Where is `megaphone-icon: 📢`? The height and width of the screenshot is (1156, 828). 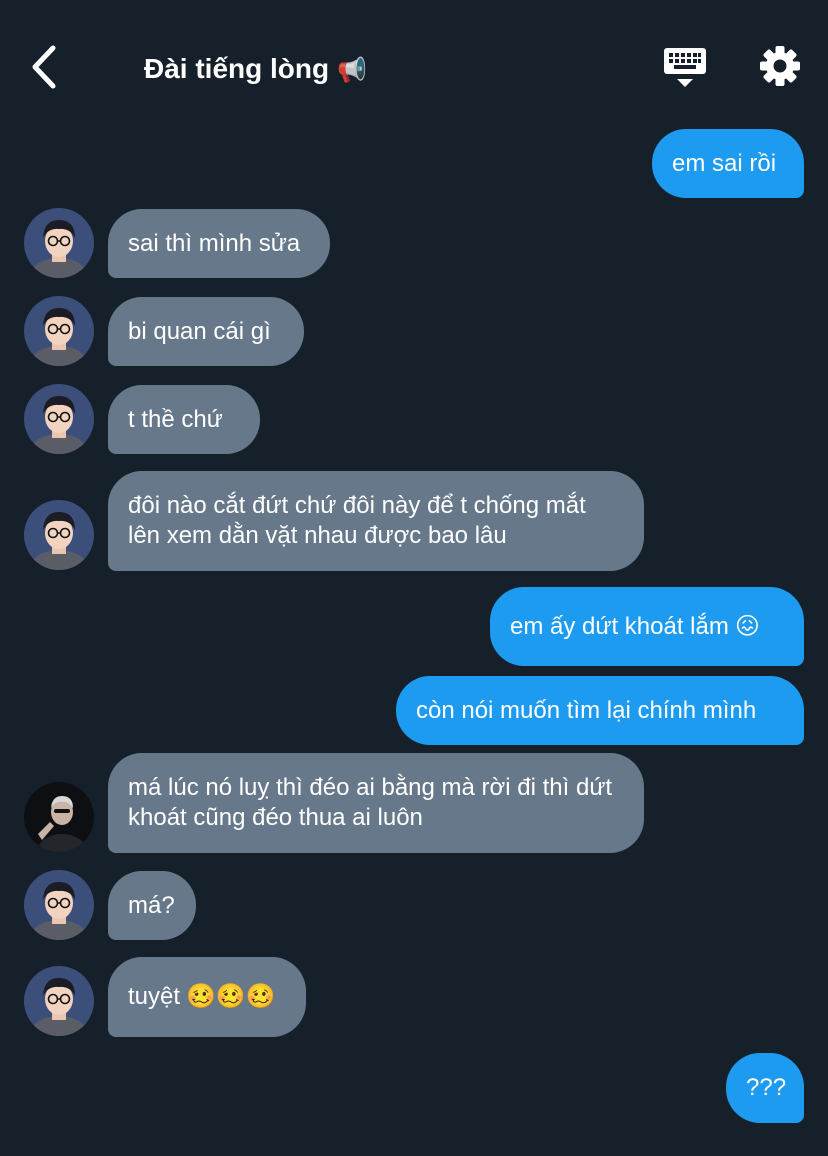
megaphone-icon: 📢 is located at coordinates (352, 70).